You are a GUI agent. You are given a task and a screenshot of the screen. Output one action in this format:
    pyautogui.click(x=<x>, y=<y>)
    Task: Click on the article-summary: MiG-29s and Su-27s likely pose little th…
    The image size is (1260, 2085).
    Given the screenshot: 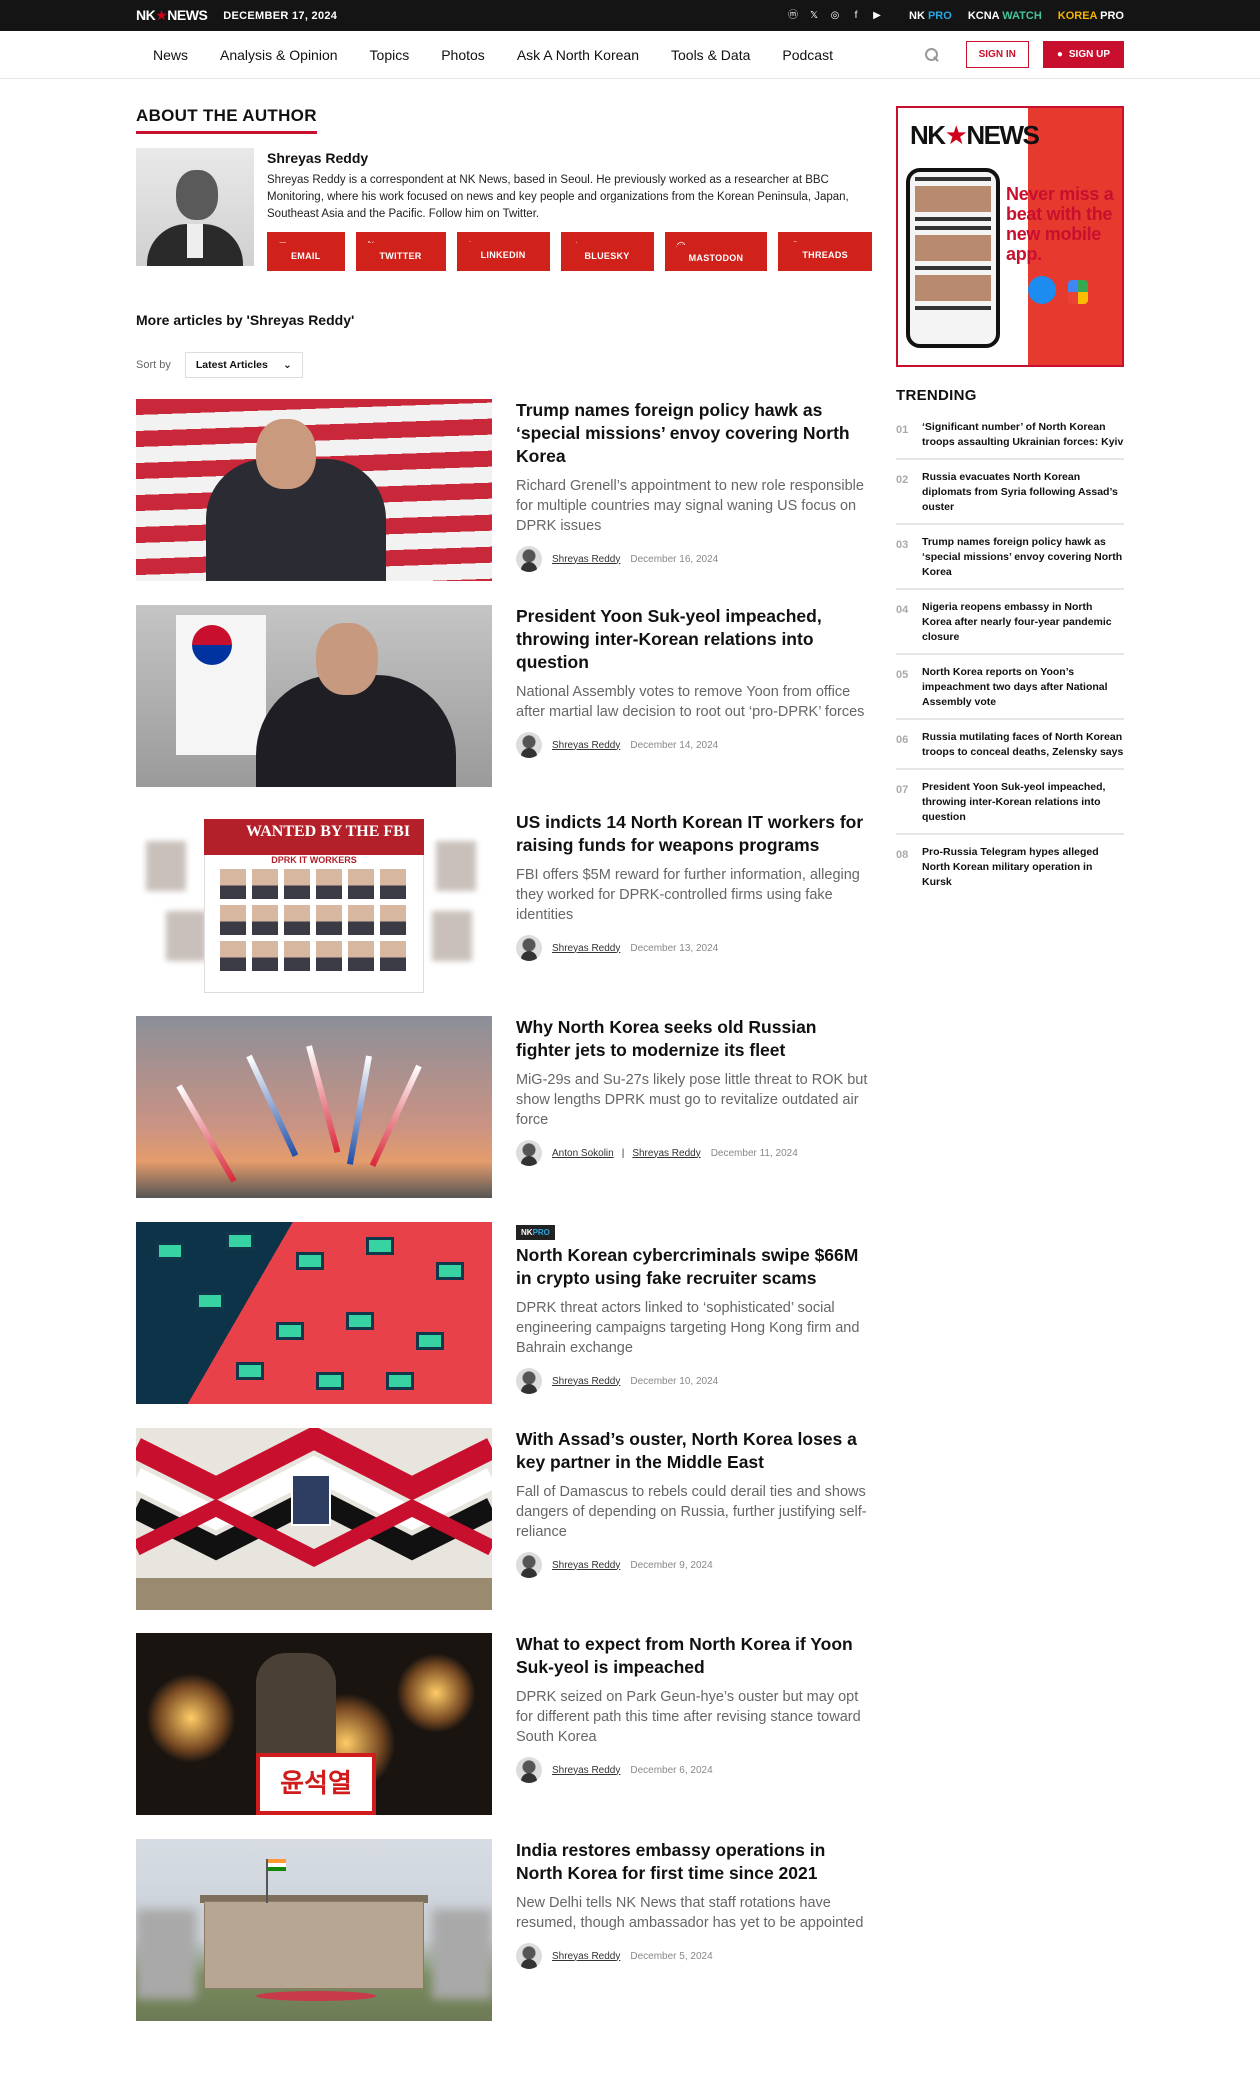 What is the action you would take?
    pyautogui.click(x=692, y=1100)
    